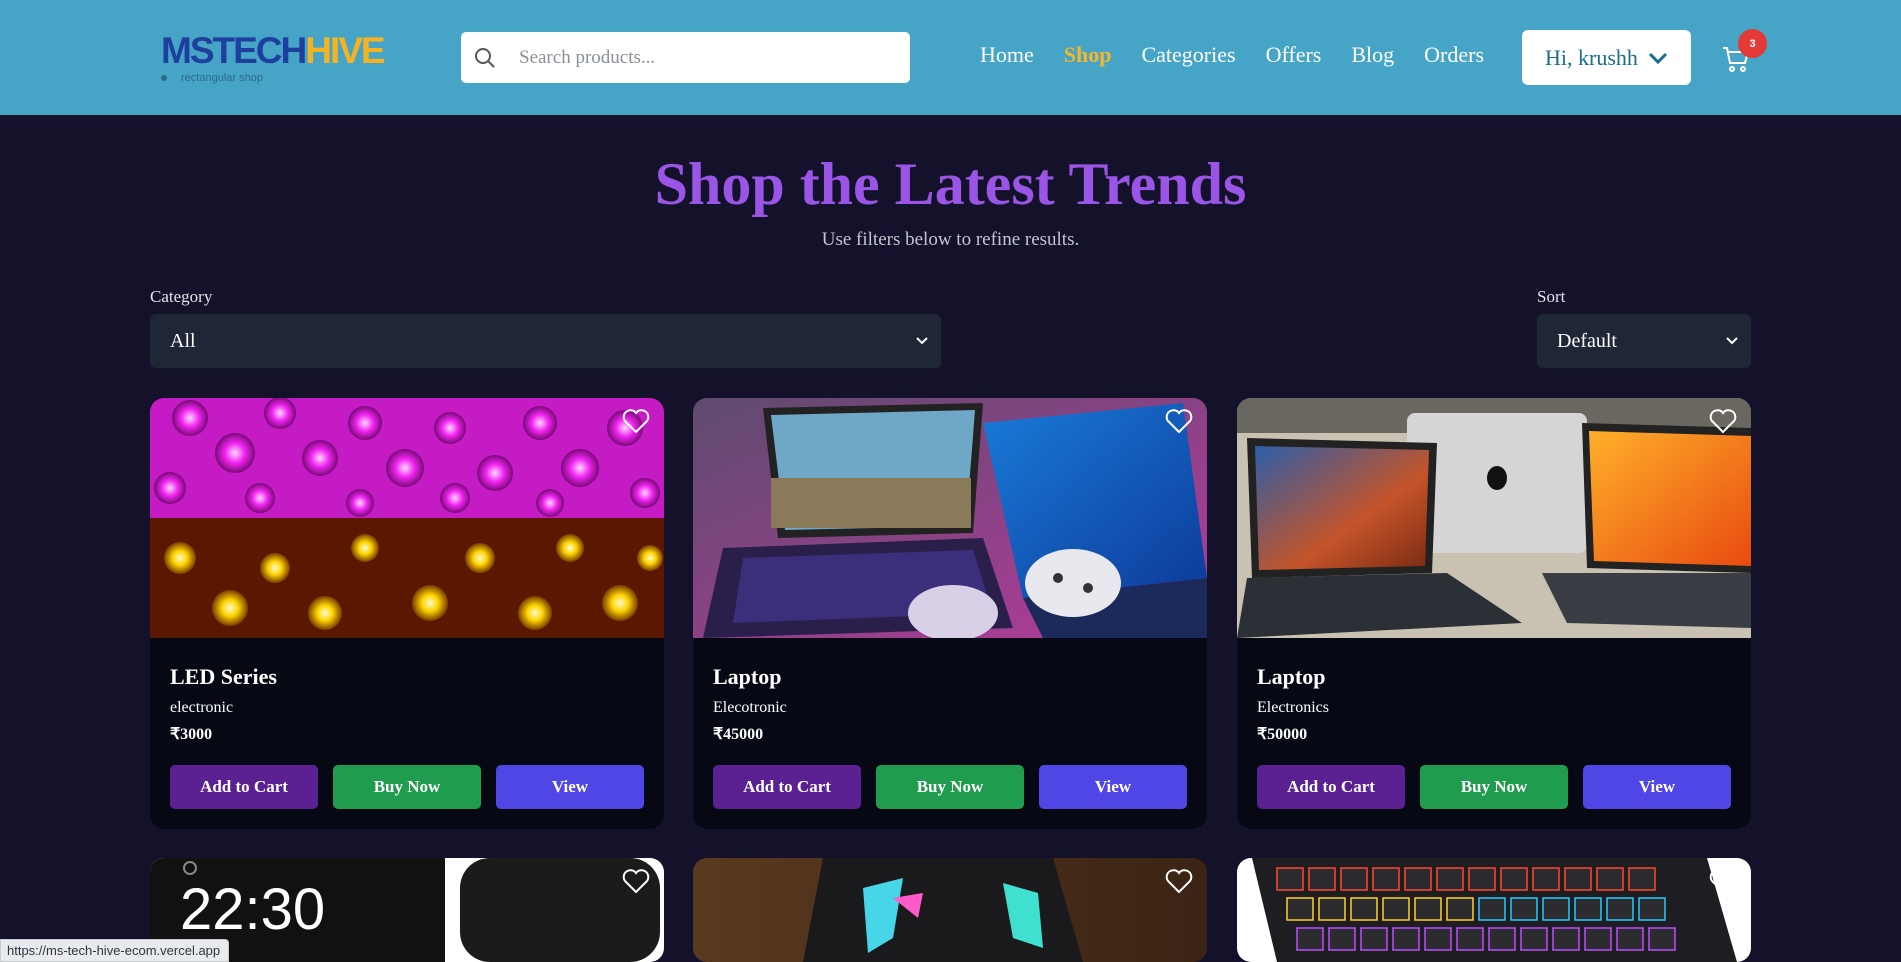 The height and width of the screenshot is (962, 1901). What do you see at coordinates (1294, 55) in the screenshot?
I see `nav-offers: Offers` at bounding box center [1294, 55].